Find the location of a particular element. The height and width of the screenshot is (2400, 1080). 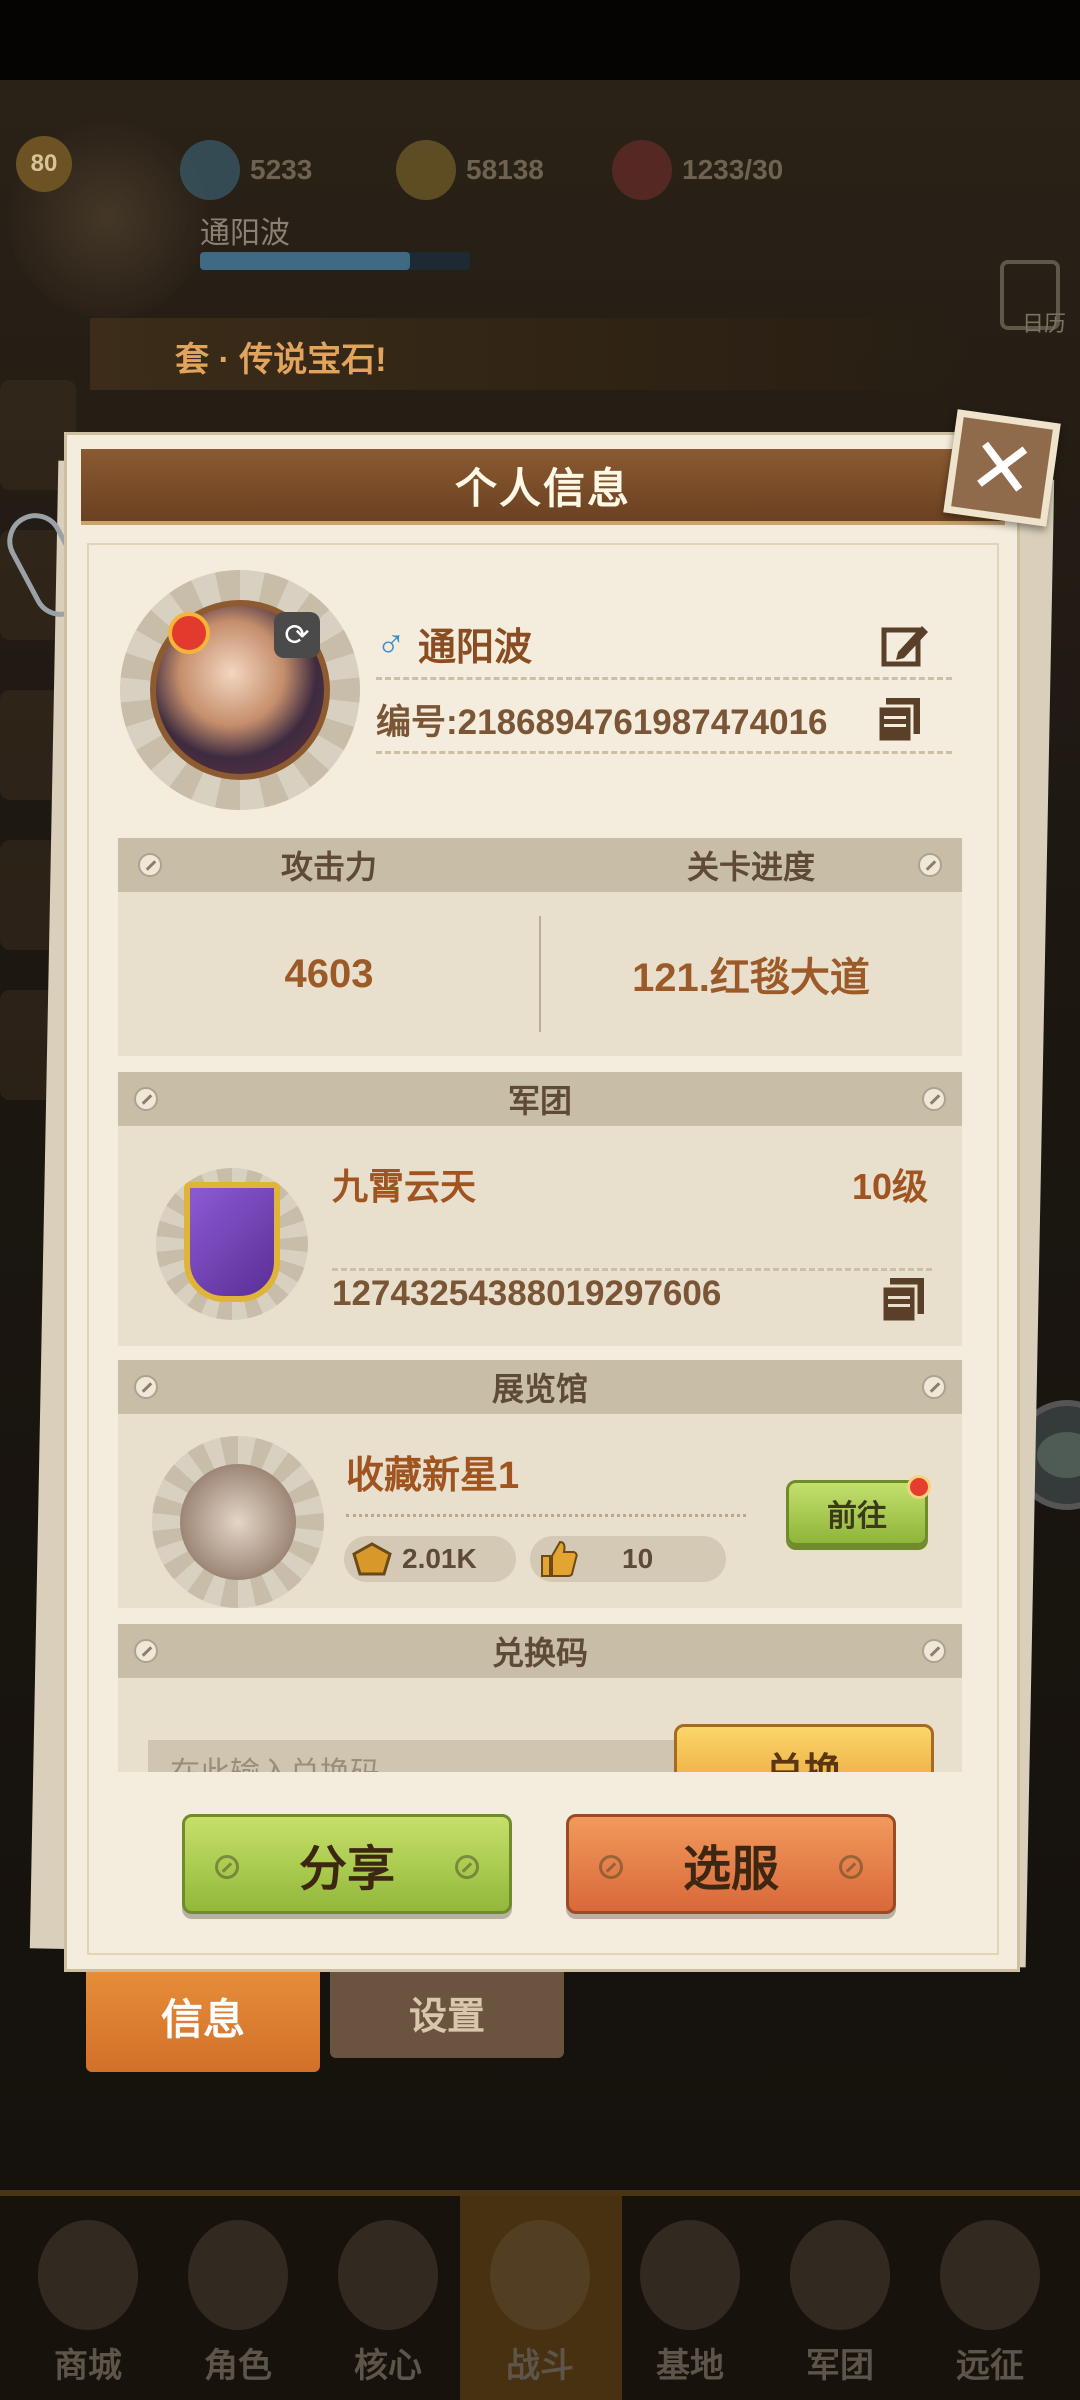

stats-body: 4603 121.红毯大道 is located at coordinates (540, 974).